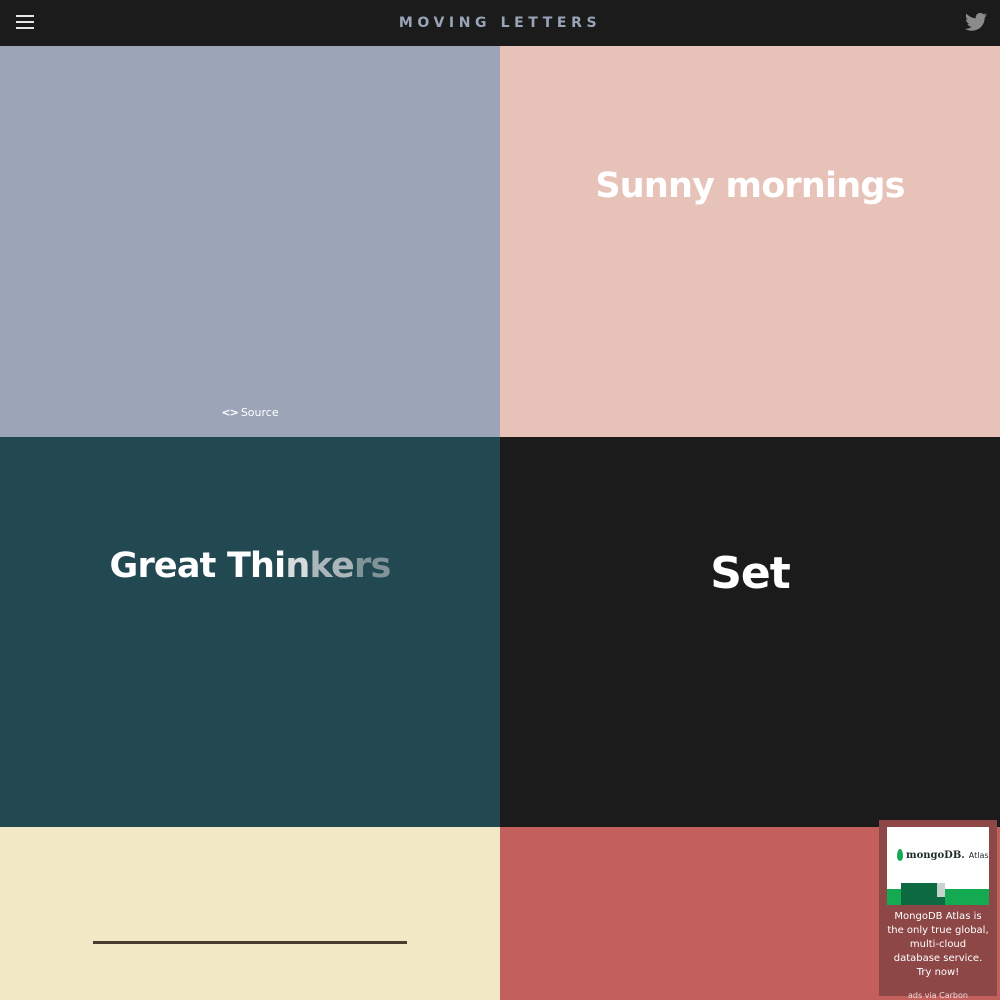  I want to click on source-label: Source, so click(259, 412).